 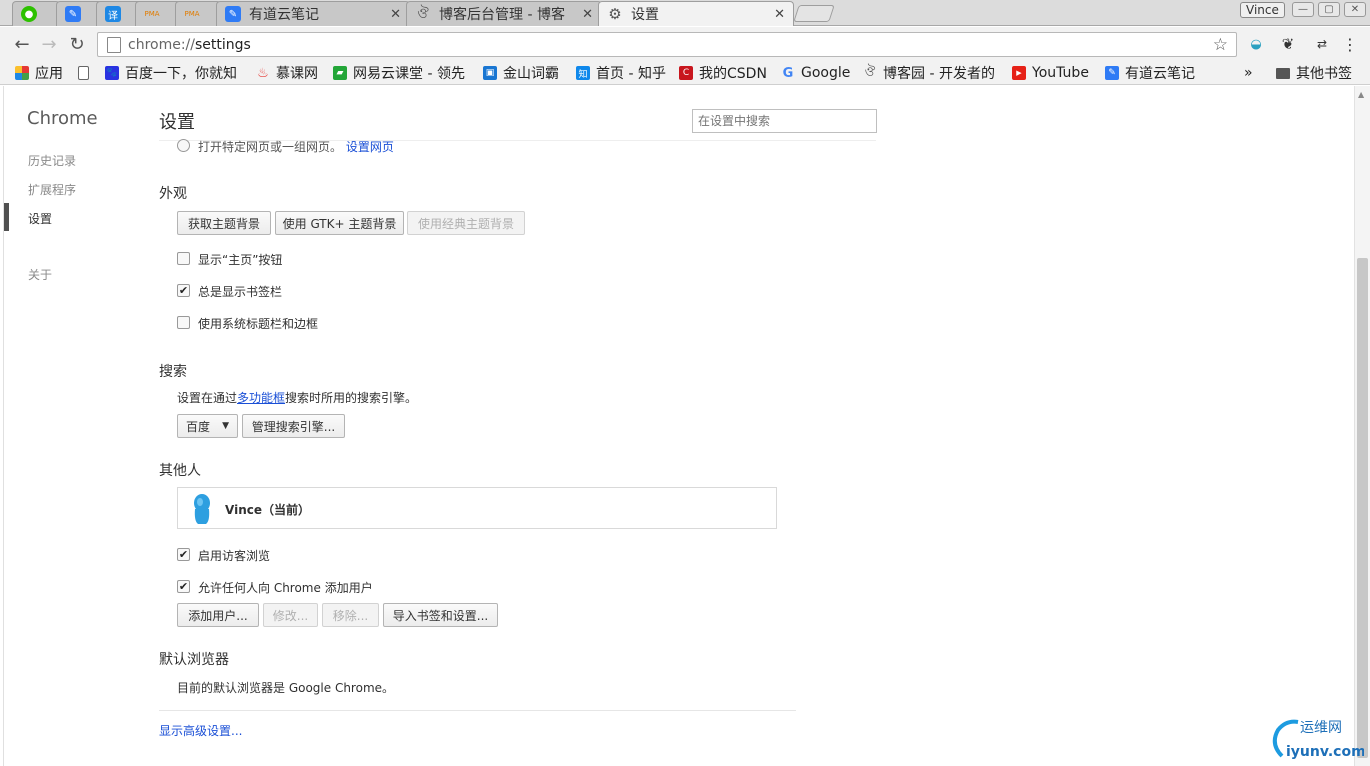 What do you see at coordinates (263, 73) in the screenshot?
I see `imooc-icon: ♨` at bounding box center [263, 73].